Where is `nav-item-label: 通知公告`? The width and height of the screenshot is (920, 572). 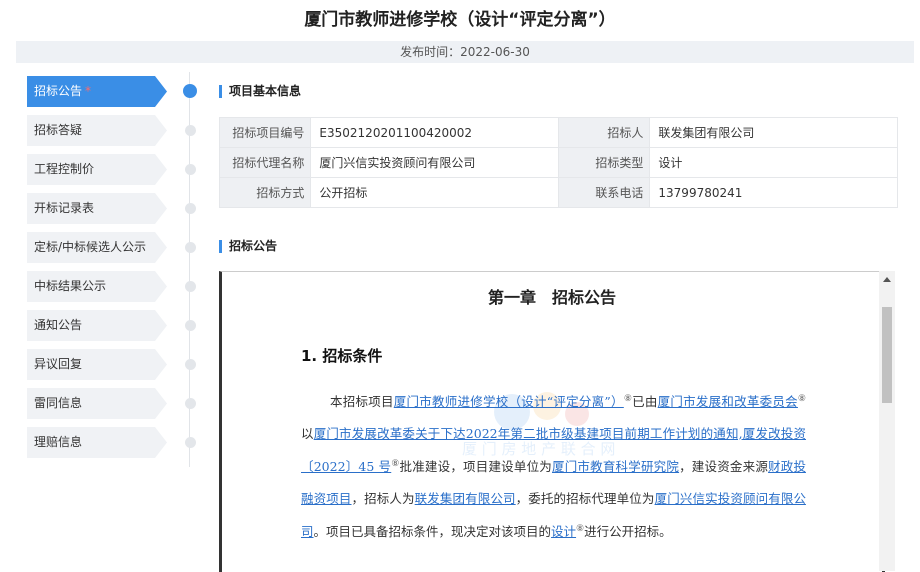 nav-item-label: 通知公告 is located at coordinates (58, 325).